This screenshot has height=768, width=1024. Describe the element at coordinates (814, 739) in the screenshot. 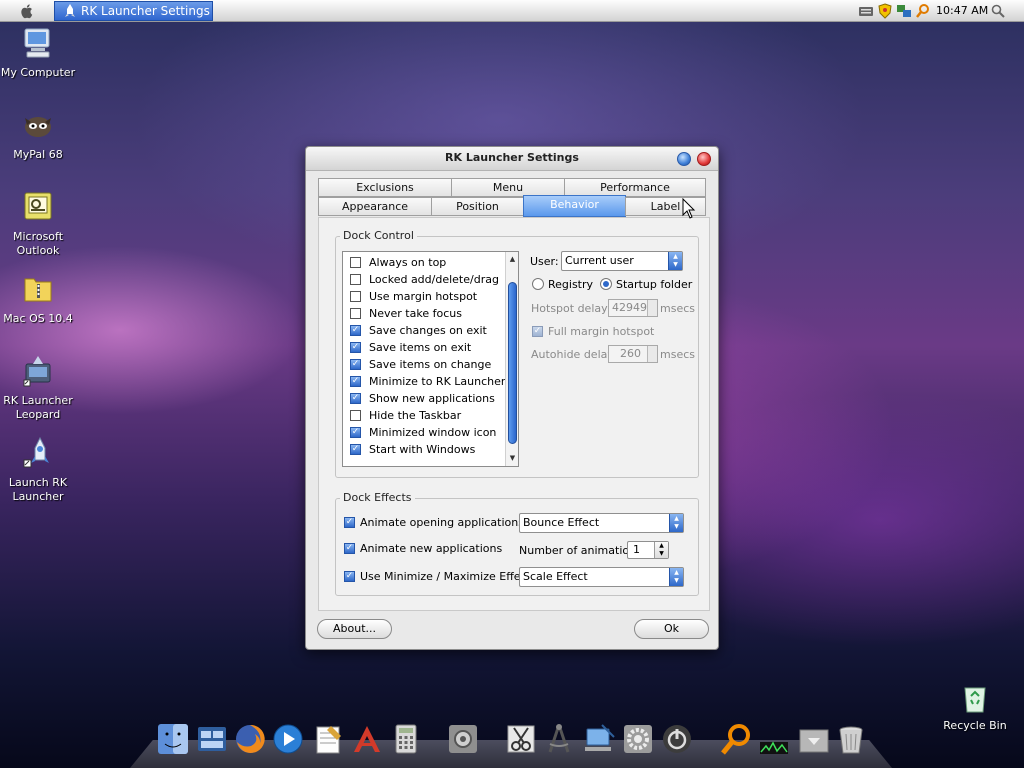

I see `downloads-stack-icon` at that location.